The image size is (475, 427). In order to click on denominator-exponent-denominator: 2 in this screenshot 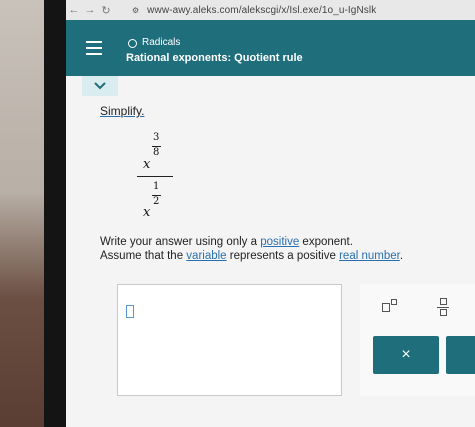, I will do `click(156, 201)`.